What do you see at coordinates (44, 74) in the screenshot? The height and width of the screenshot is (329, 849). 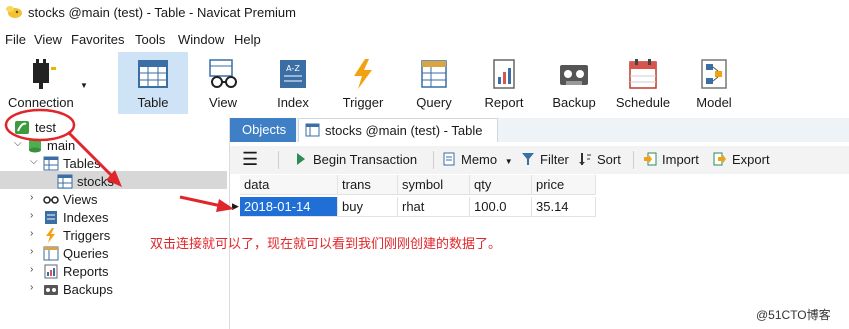 I see `connection-plug-icon` at bounding box center [44, 74].